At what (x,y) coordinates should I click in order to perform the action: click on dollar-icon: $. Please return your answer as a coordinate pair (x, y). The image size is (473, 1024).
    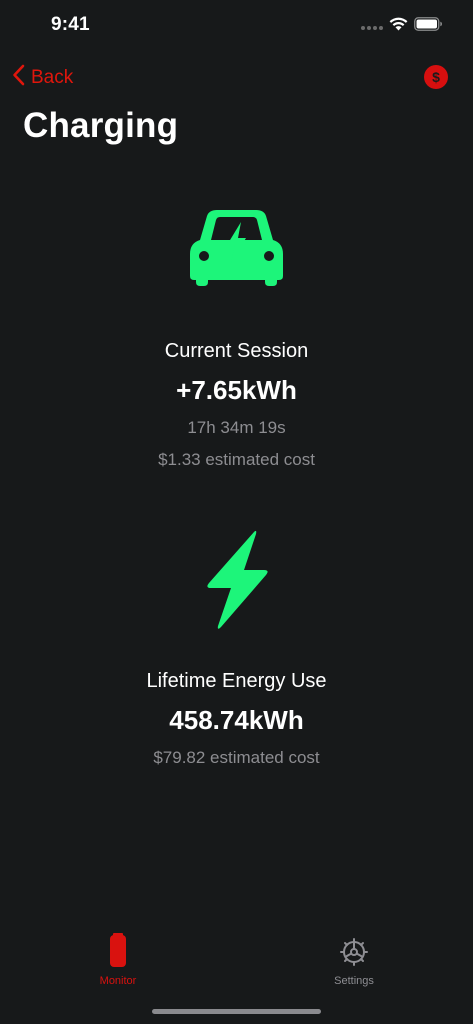
    Looking at the image, I should click on (436, 77).